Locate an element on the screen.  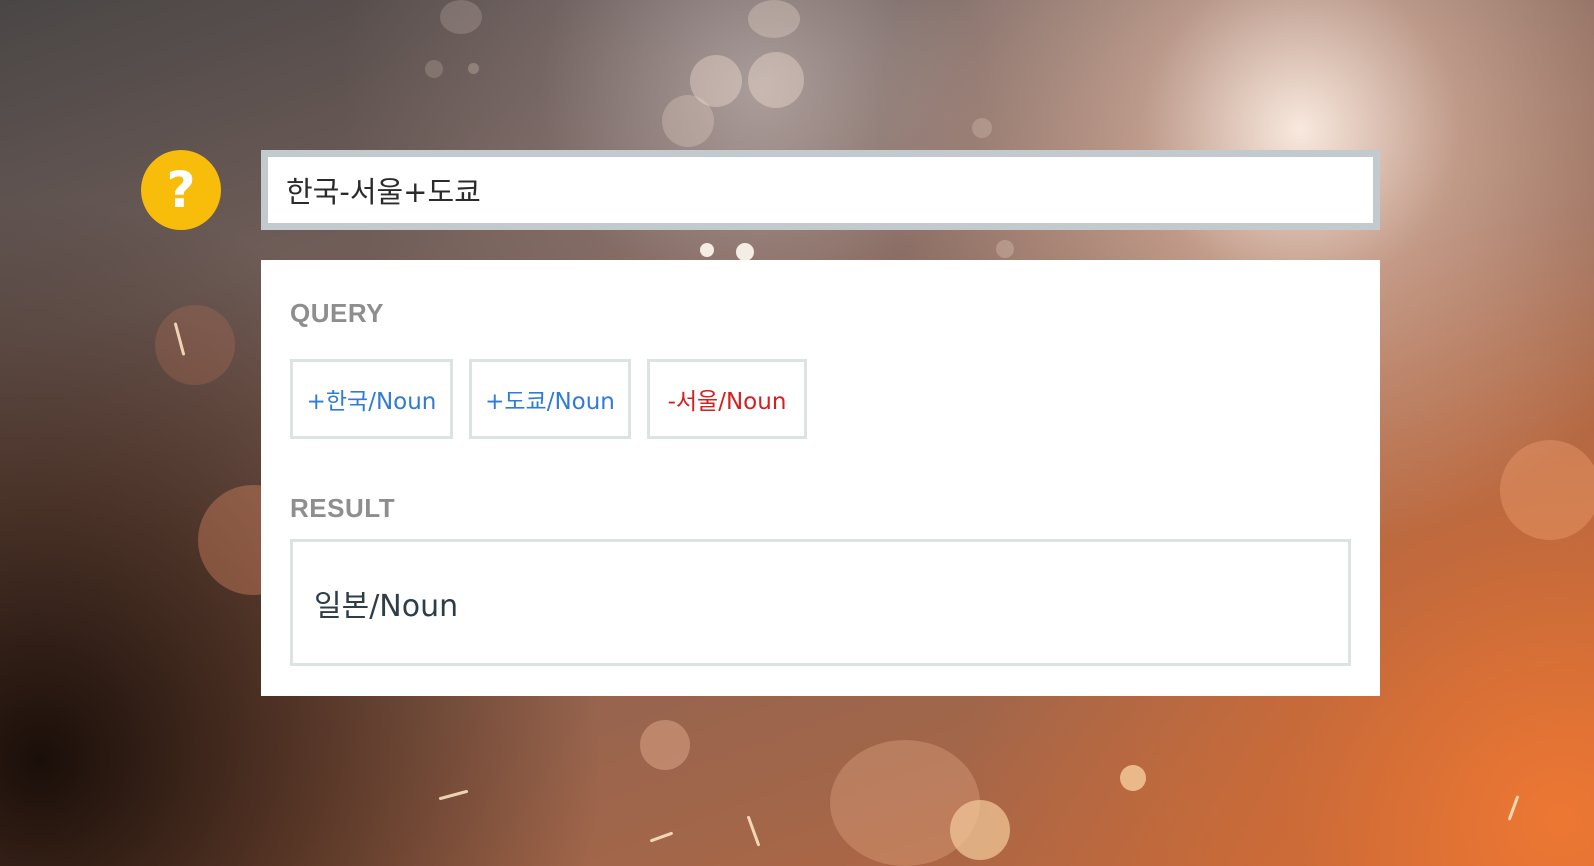
query-heading: QUERY is located at coordinates (337, 313).